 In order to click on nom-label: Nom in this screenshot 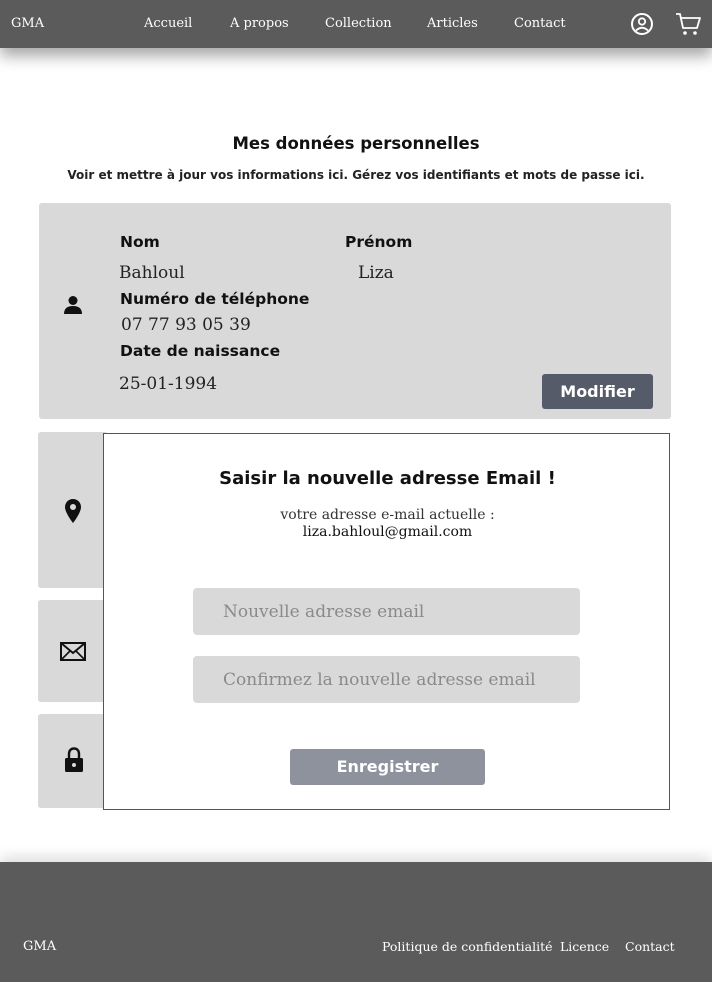, I will do `click(140, 242)`.